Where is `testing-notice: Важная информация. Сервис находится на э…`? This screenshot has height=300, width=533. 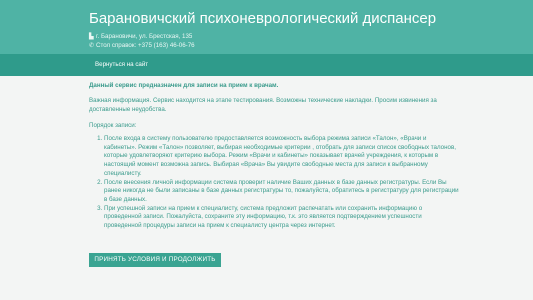
testing-notice: Важная информация. Сервис находится на э… is located at coordinates (263, 105).